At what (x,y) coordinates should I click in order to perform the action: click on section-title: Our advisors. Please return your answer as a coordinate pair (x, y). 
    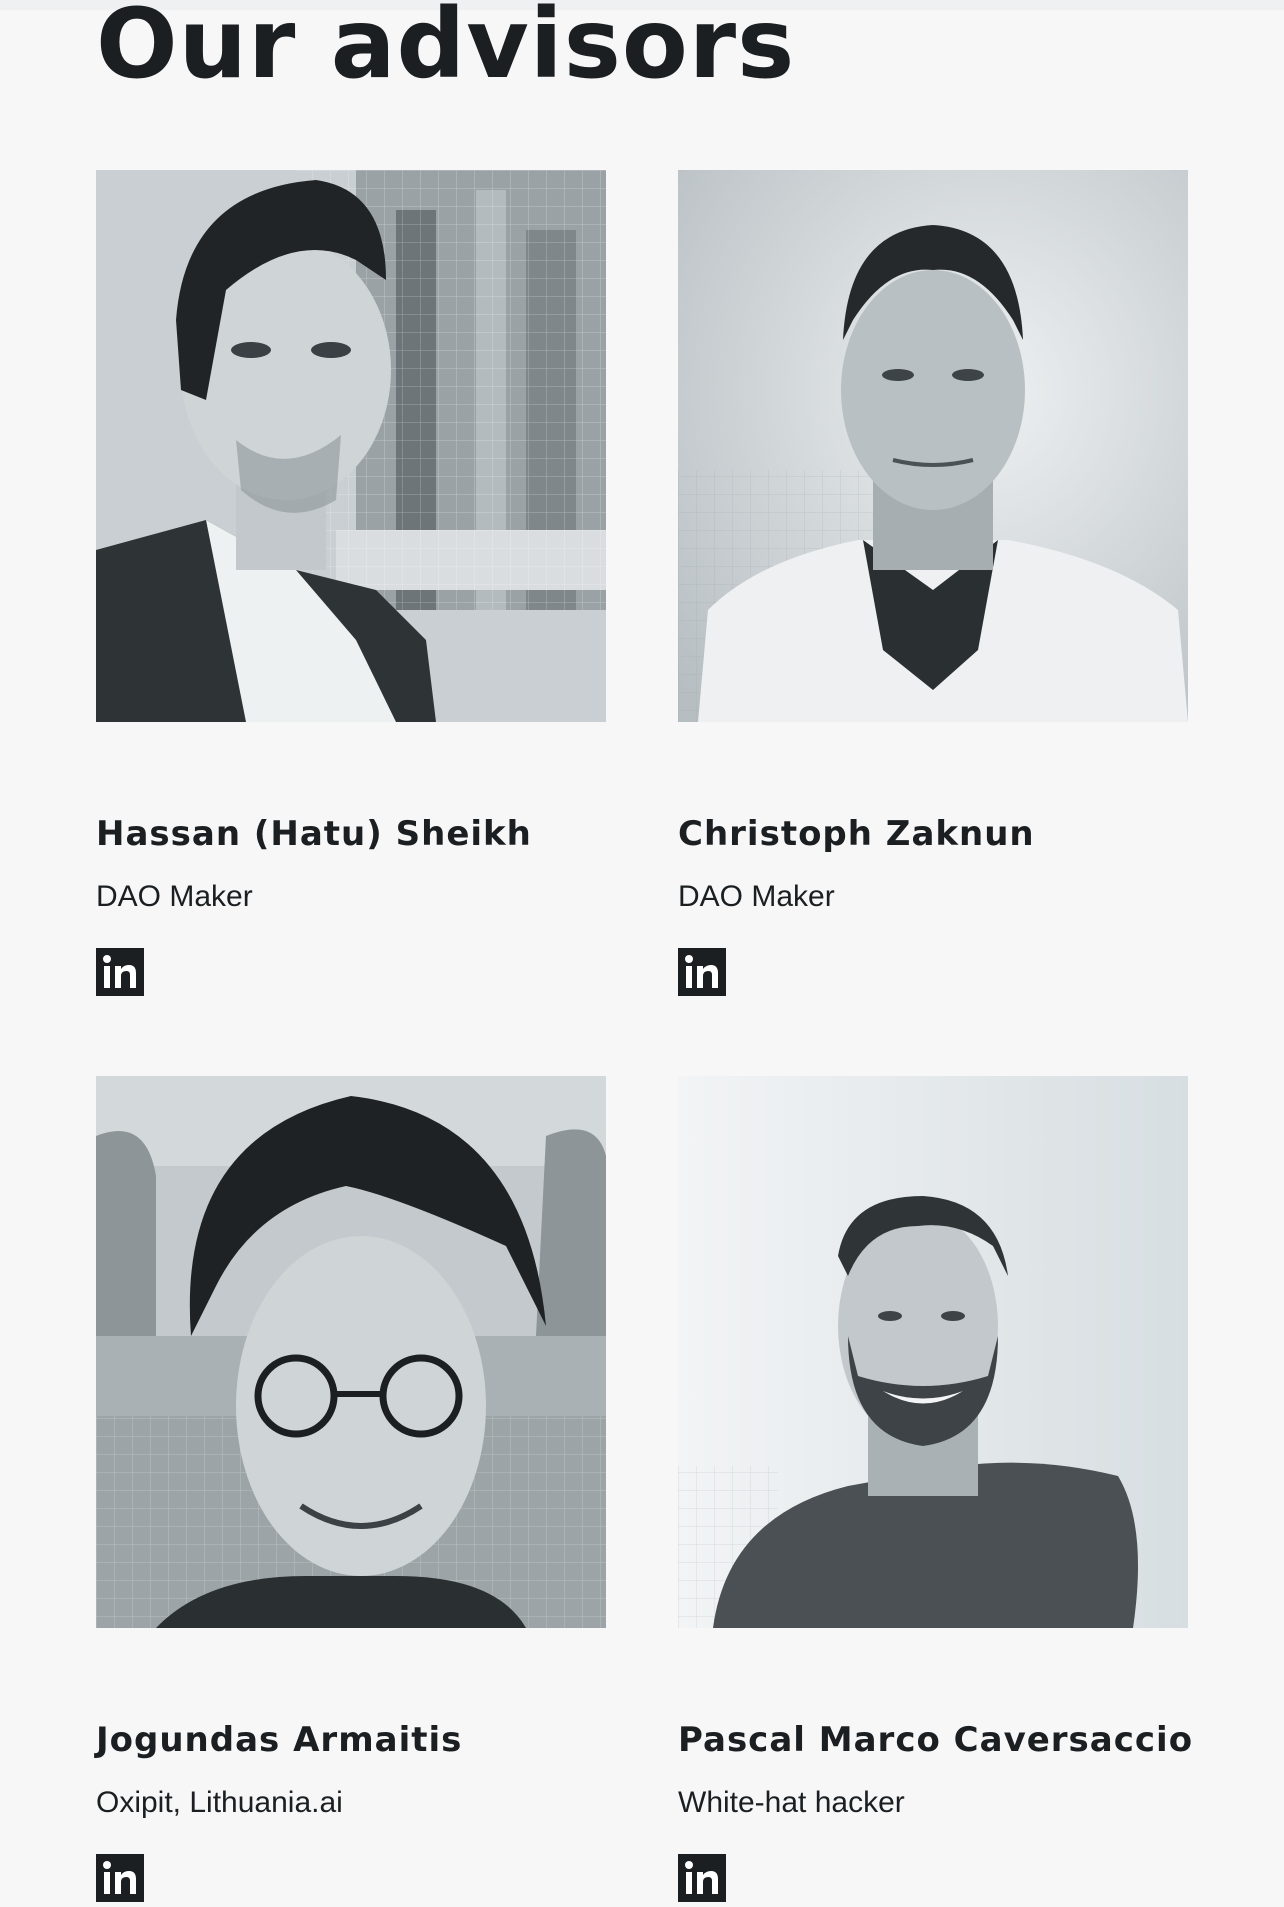
    Looking at the image, I should click on (446, 50).